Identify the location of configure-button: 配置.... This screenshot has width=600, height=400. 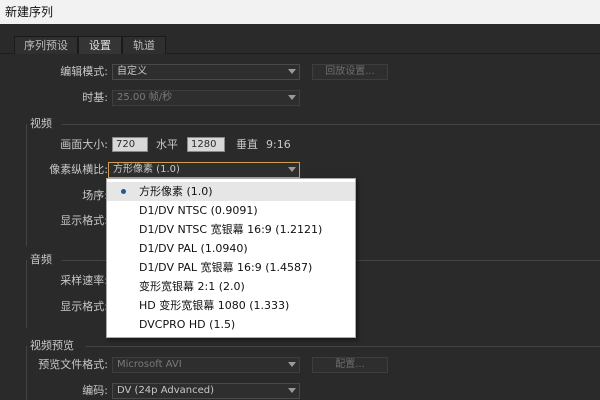
(350, 365).